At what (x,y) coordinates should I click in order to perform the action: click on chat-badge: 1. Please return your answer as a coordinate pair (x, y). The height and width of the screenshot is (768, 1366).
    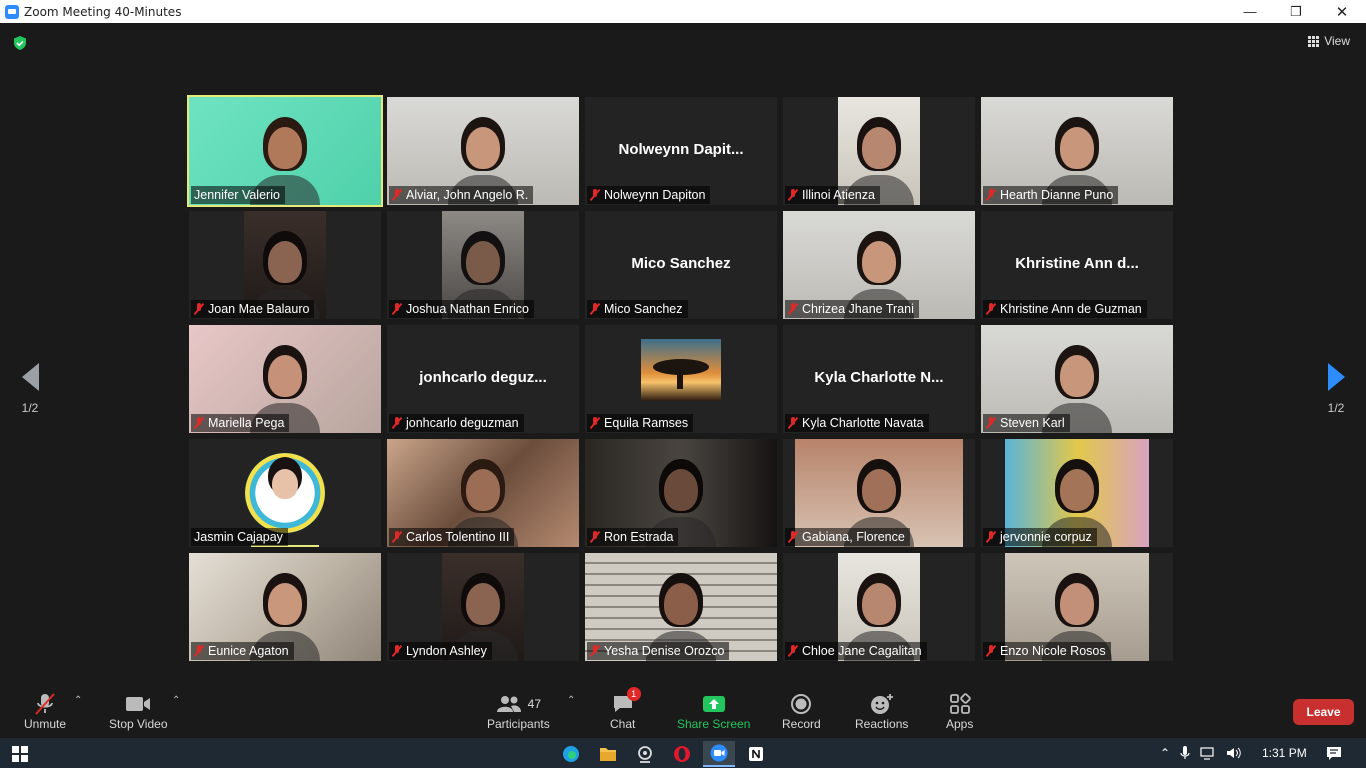
    Looking at the image, I should click on (633, 694).